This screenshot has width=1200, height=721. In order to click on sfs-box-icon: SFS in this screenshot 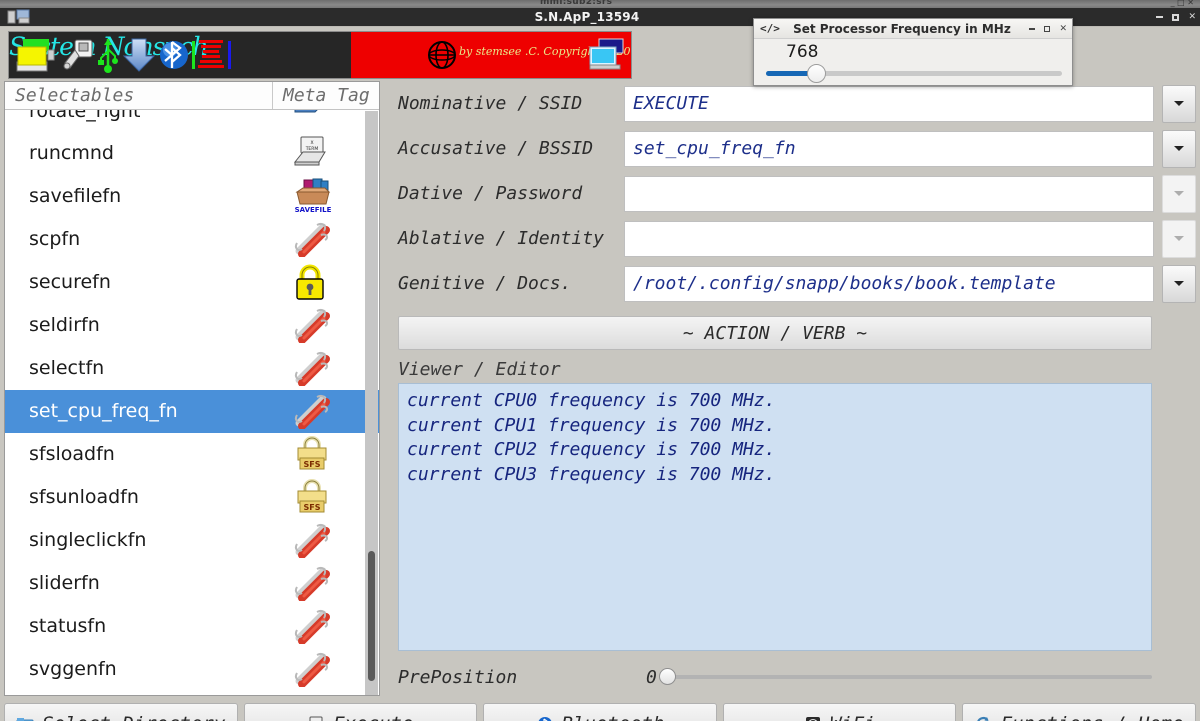, I will do `click(312, 498)`.